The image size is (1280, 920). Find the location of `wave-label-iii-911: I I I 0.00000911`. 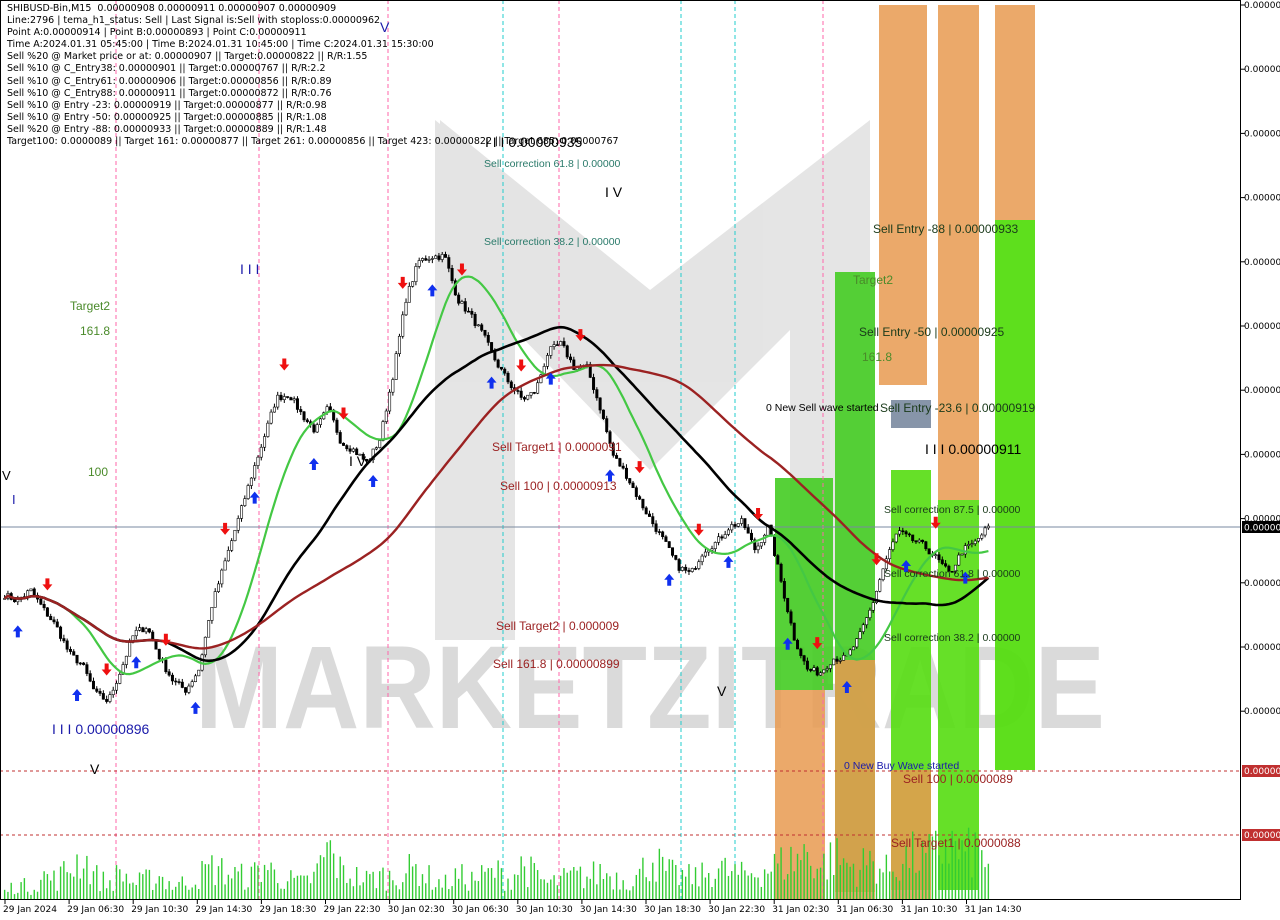

wave-label-iii-911: I I I 0.00000911 is located at coordinates (973, 449).